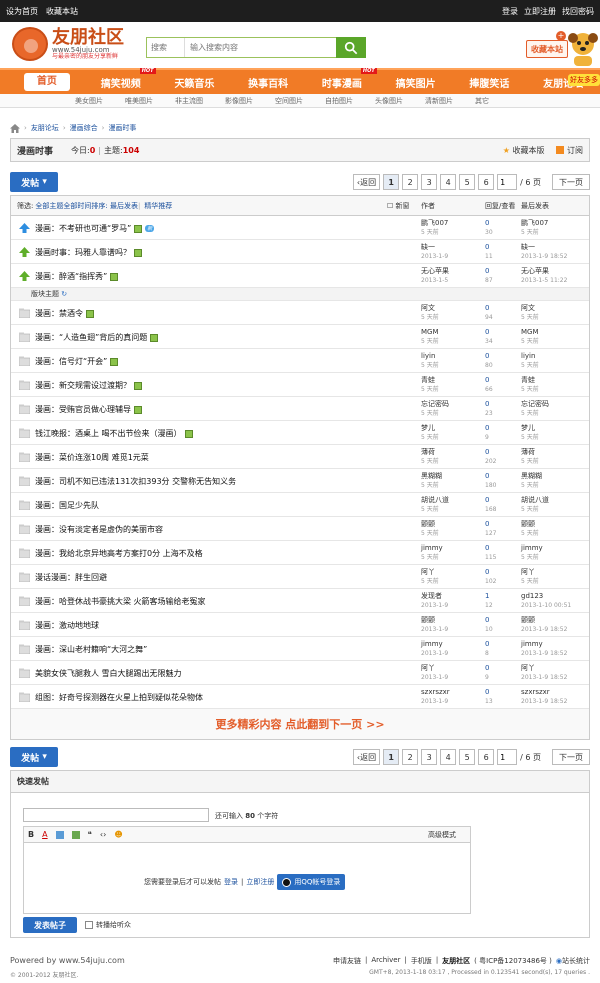 This screenshot has height=983, width=600. I want to click on thread-author: jimmy, so click(432, 644).